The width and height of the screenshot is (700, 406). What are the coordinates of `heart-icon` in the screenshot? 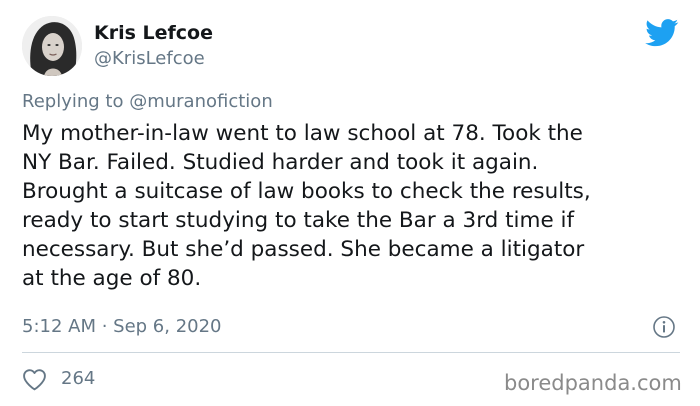 It's located at (34, 379).